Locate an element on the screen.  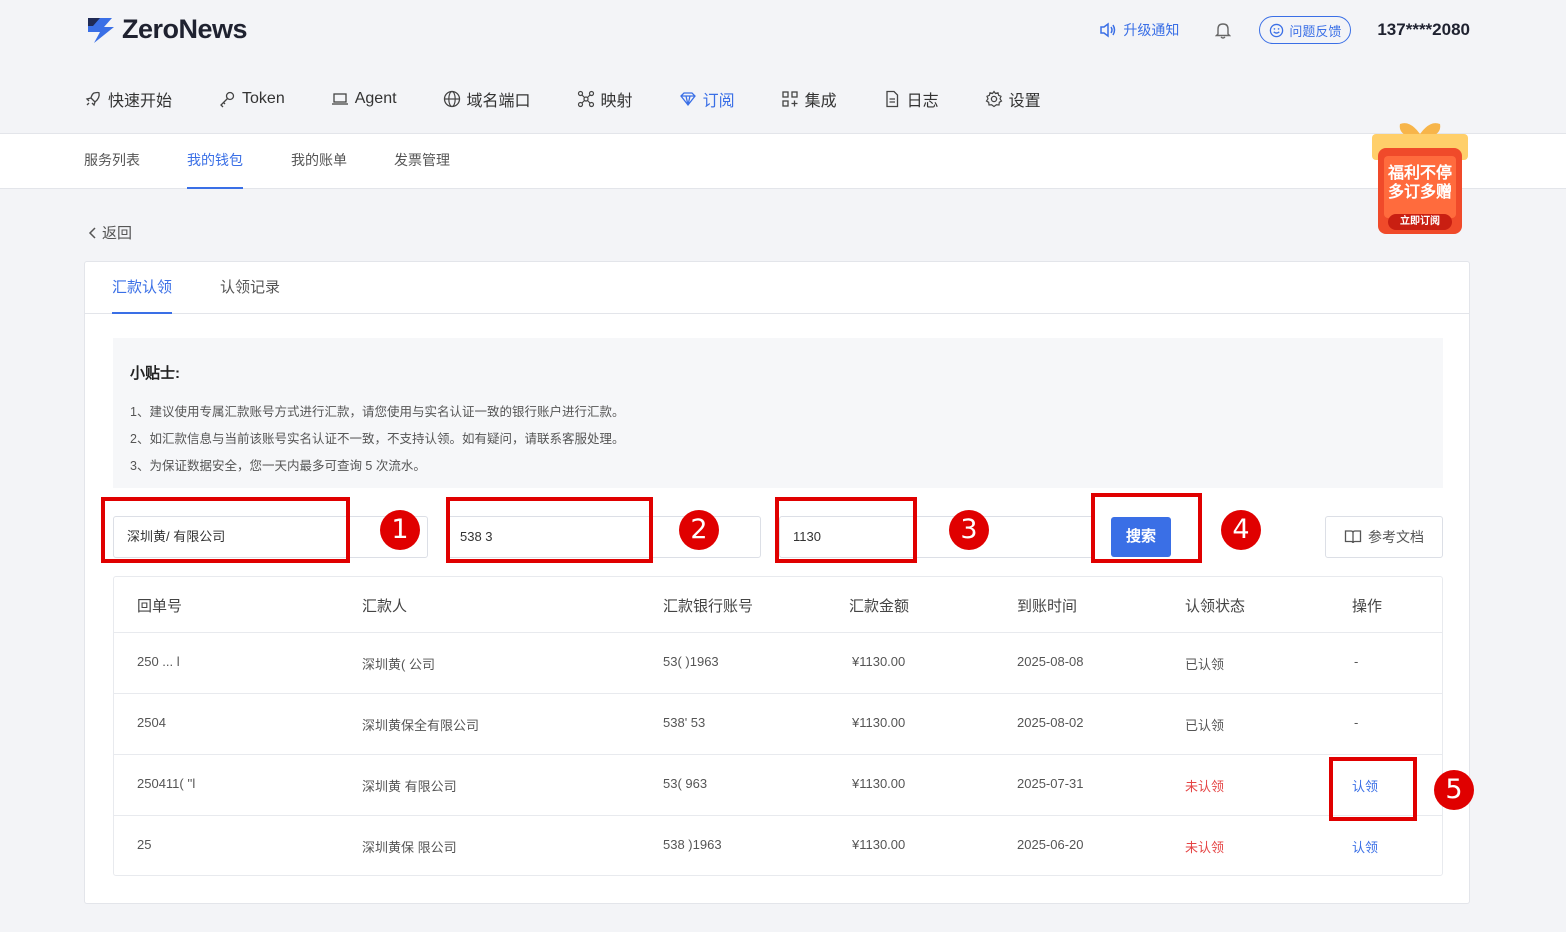
bell-button is located at coordinates (1223, 30).